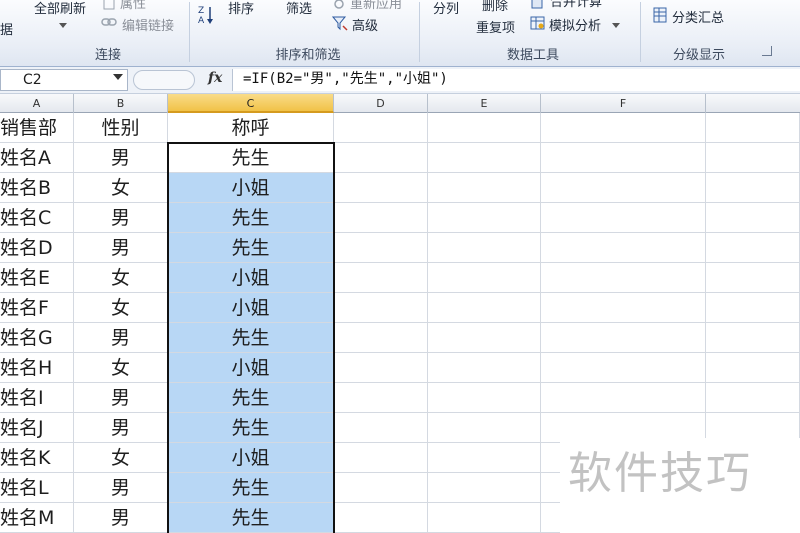 This screenshot has height=533, width=800. Describe the element at coordinates (37, 338) in the screenshot. I see `name-cell: 姓名G` at that location.